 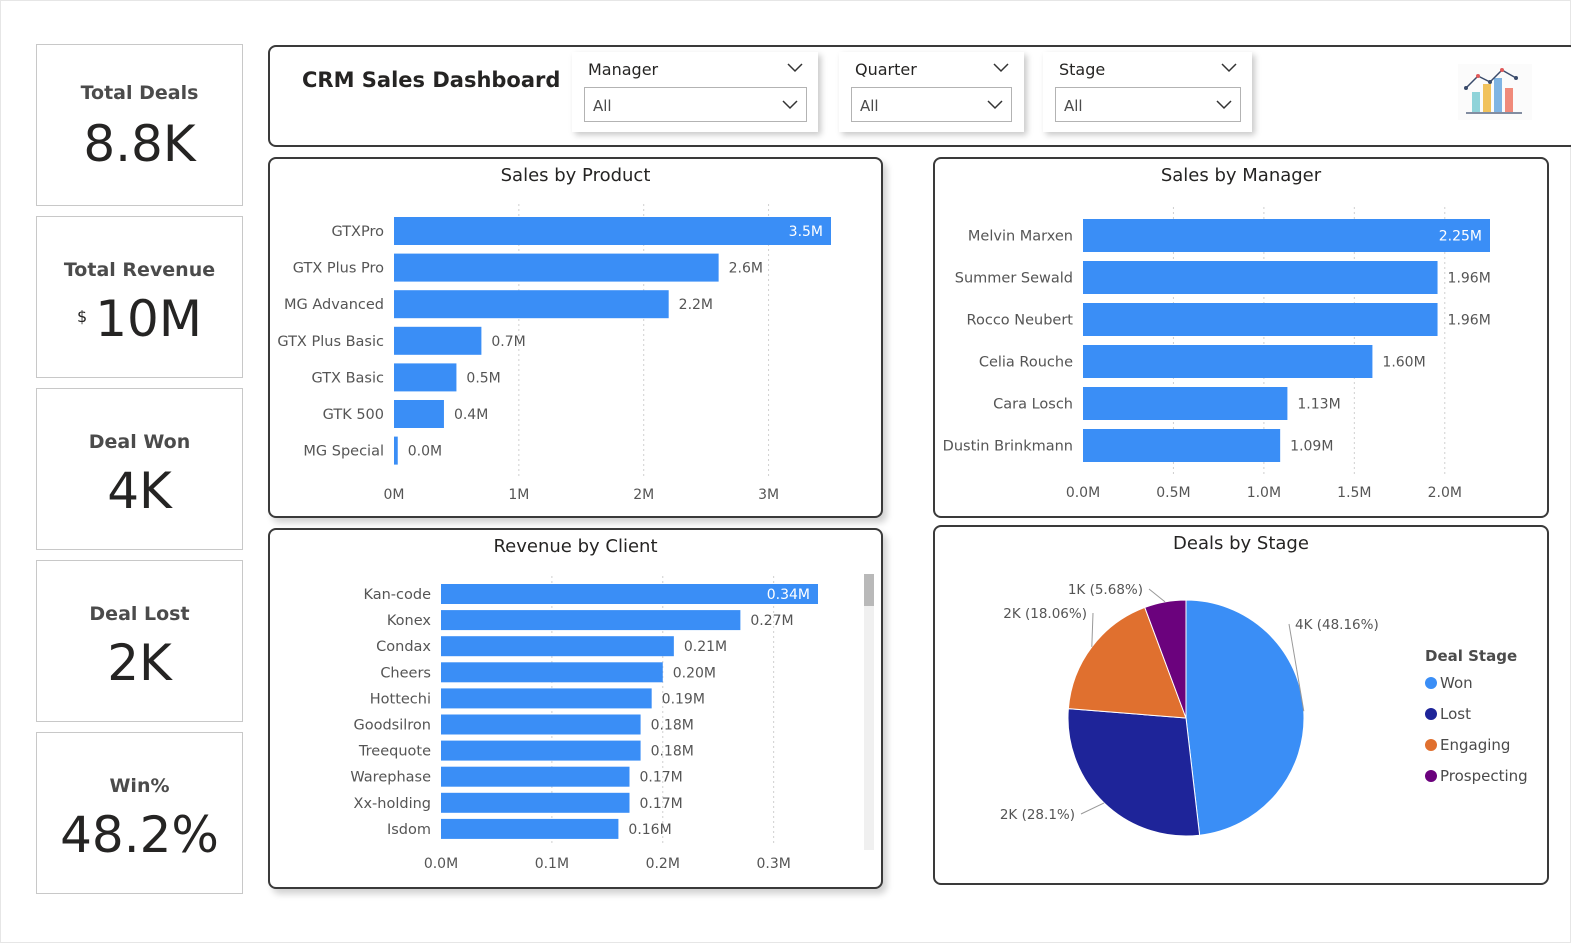 I want to click on category-label: GTX Basic, so click(x=347, y=378).